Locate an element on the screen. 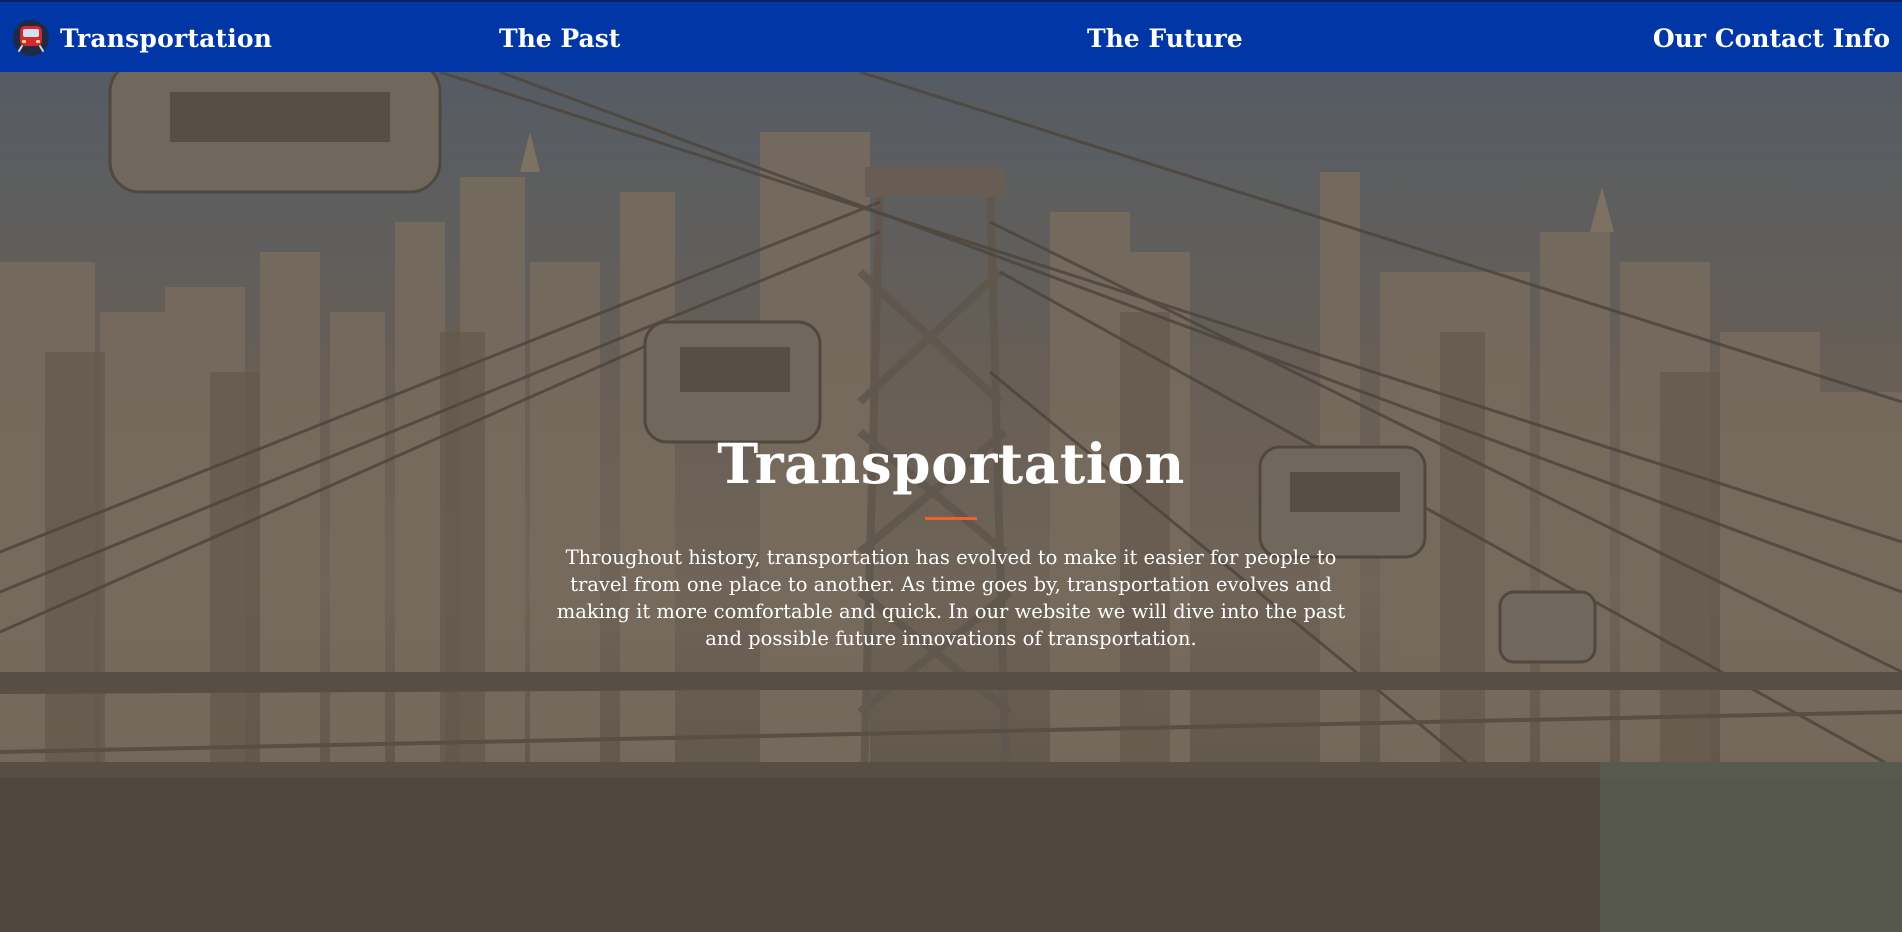  nav-link-the-past: The Past is located at coordinates (559, 38).